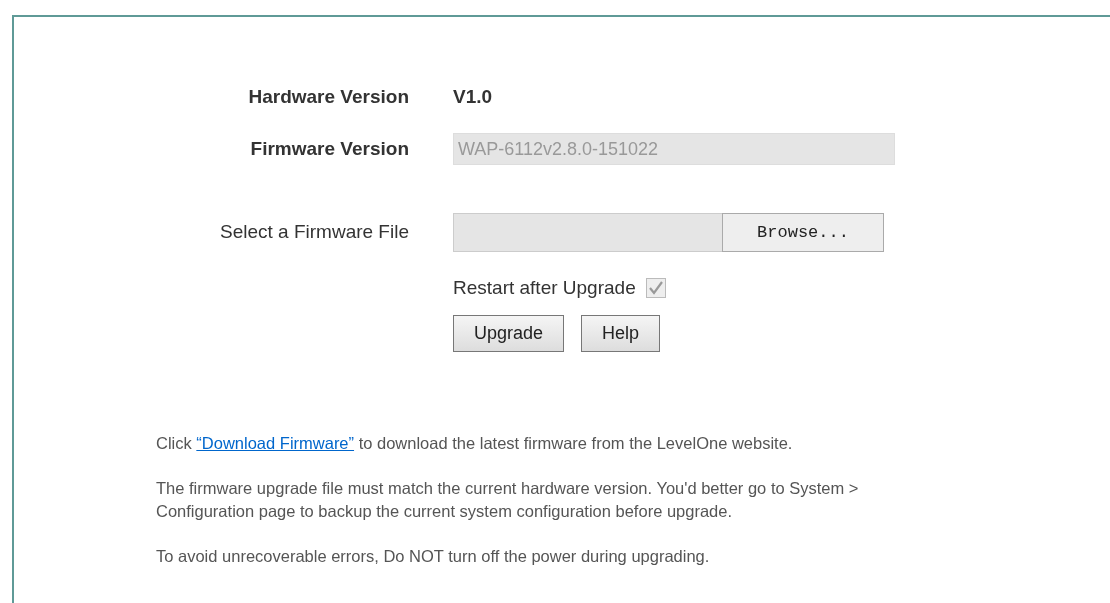 The width and height of the screenshot is (1110, 603). Describe the element at coordinates (275, 442) in the screenshot. I see `download-link: “Download Firmware”` at that location.